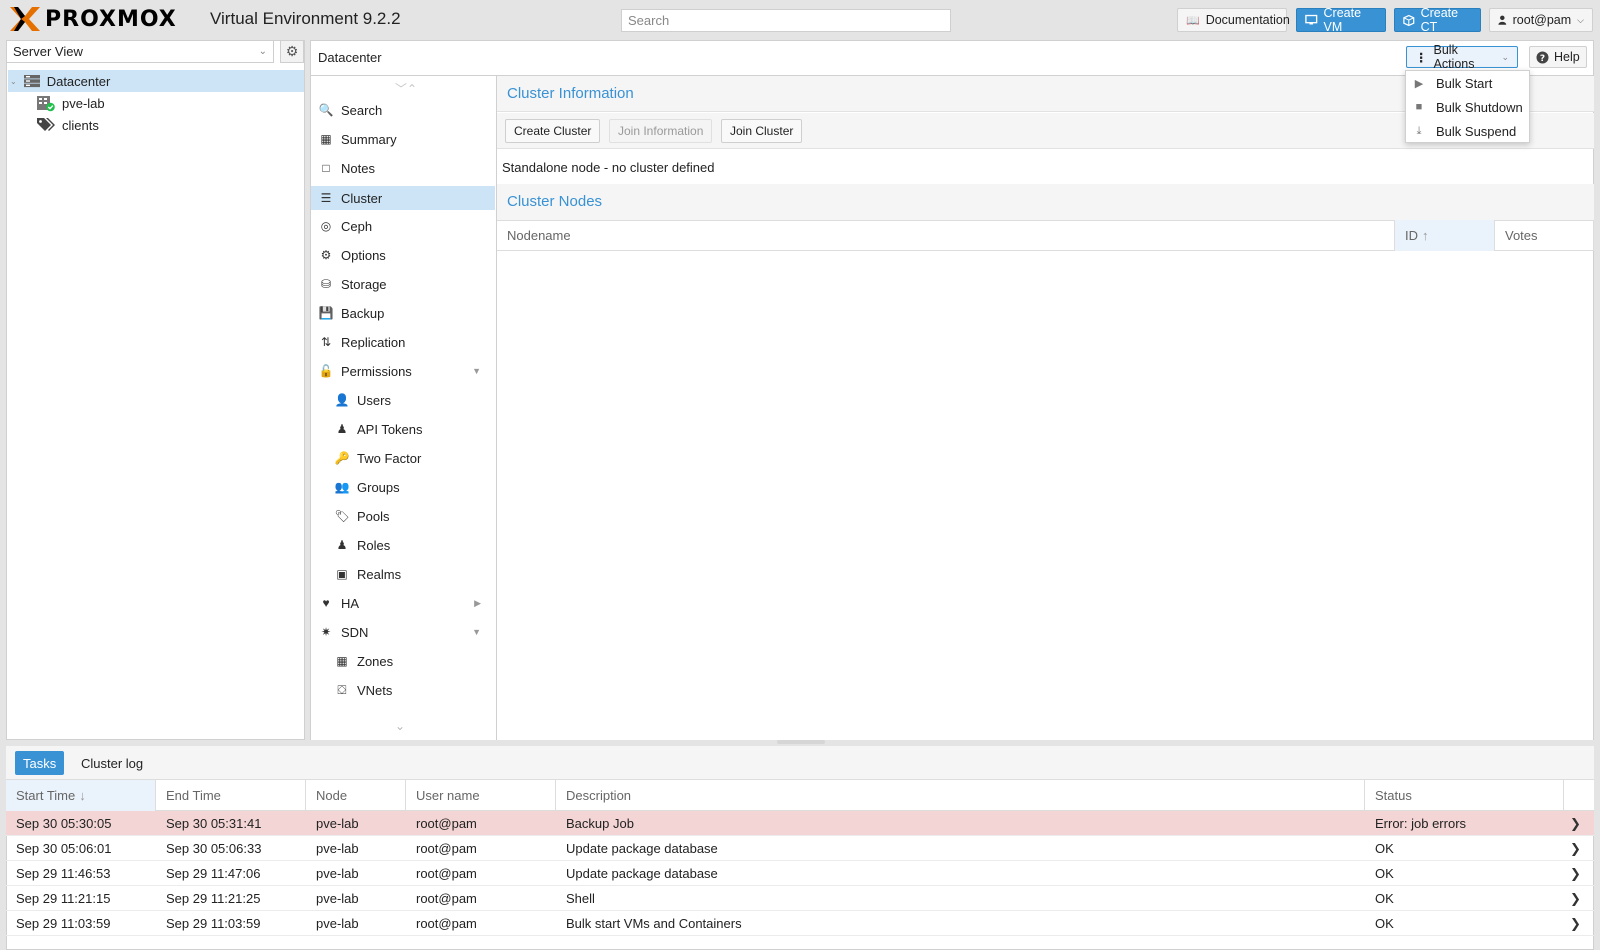 The width and height of the screenshot is (1600, 950). Describe the element at coordinates (403, 690) in the screenshot. I see `nav-item-vnets: ⛋ VNets` at that location.